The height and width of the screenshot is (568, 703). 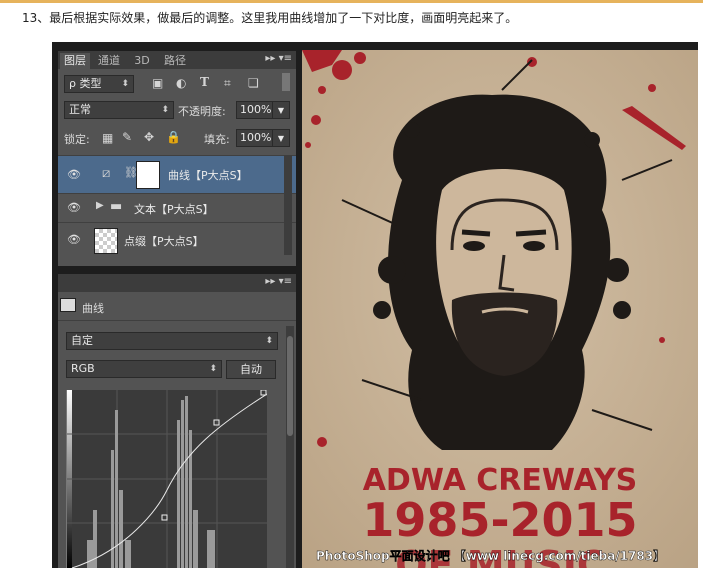 What do you see at coordinates (174, 209) in the screenshot?
I see `layer-name: 文本【P大点S】` at bounding box center [174, 209].